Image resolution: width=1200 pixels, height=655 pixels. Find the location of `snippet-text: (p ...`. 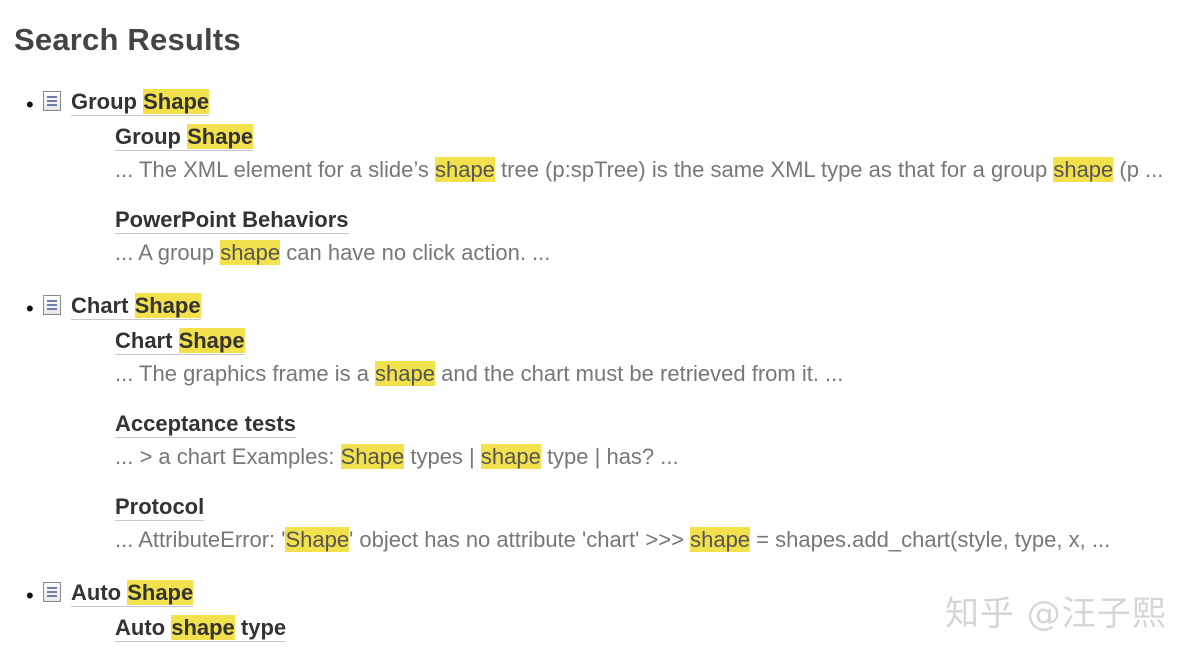

snippet-text: (p ... is located at coordinates (1138, 169).